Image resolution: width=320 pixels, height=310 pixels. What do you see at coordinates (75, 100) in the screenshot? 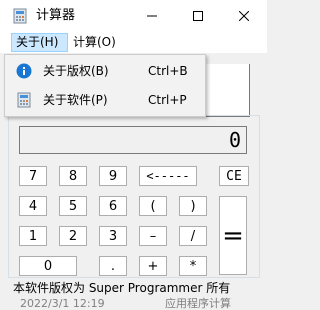
I see `menu-item-label: 关于软件(P)` at bounding box center [75, 100].